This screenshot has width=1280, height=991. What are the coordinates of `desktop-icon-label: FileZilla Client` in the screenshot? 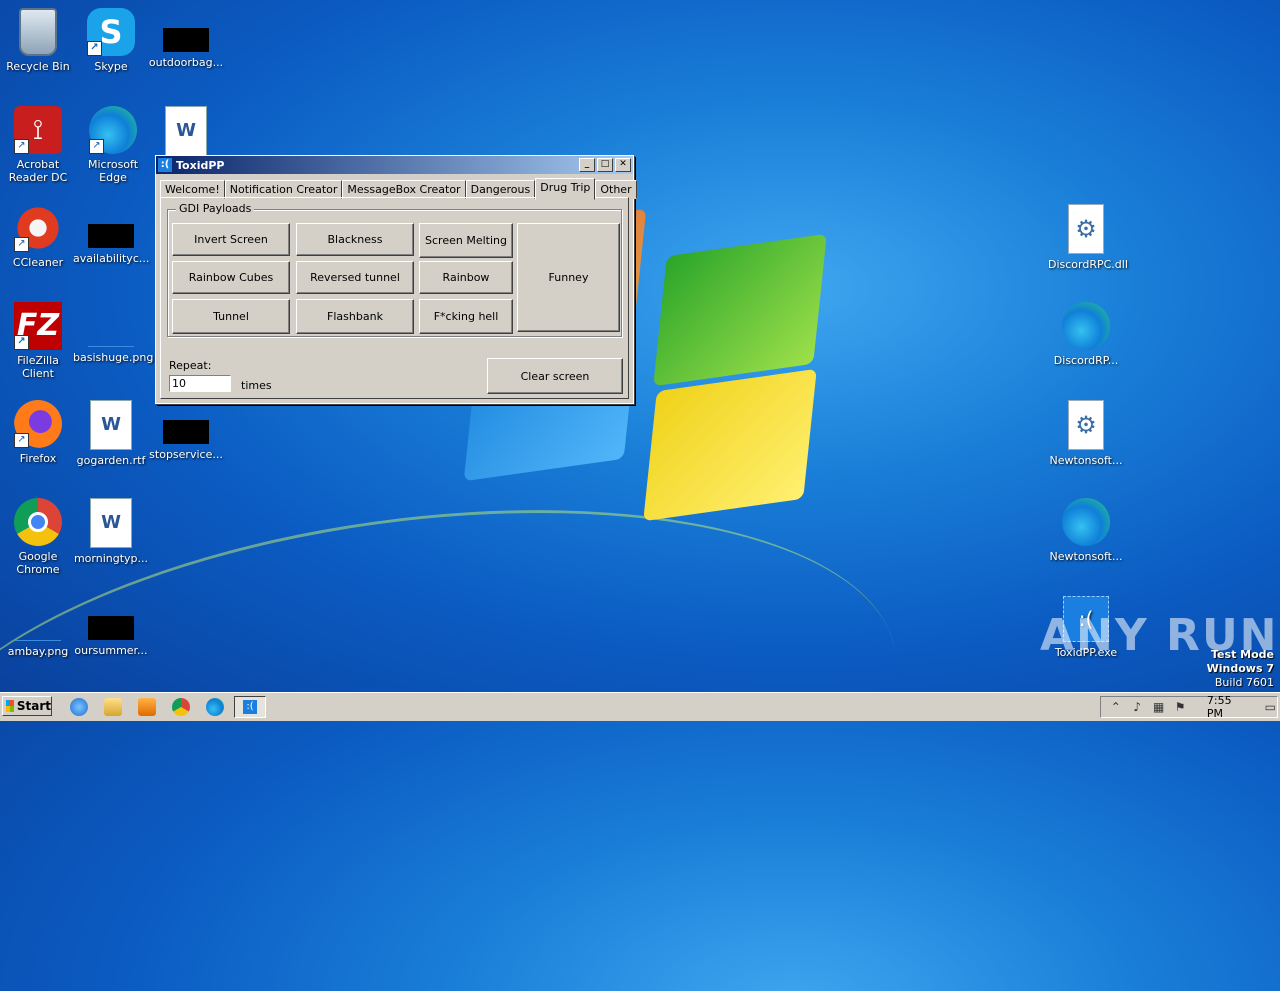 It's located at (38, 367).